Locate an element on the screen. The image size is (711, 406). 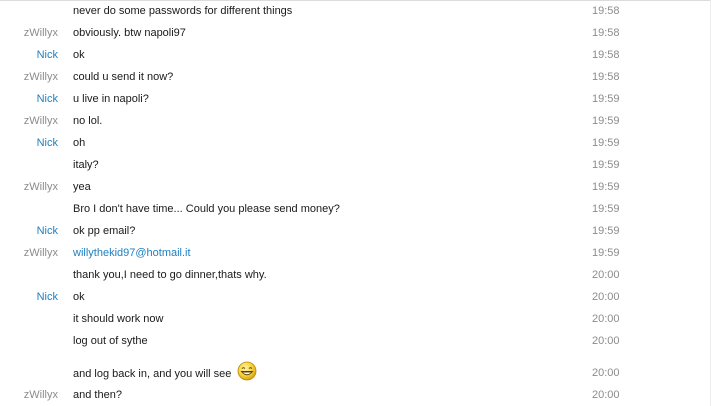
chat-row: zWillyx could u send it now? 19:58 is located at coordinates (355, 77).